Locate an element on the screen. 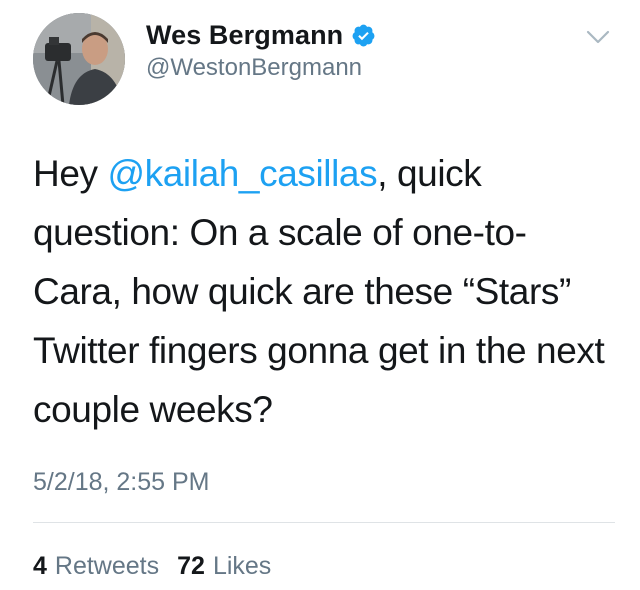  retweets-stat: 4 Retweets is located at coordinates (96, 566).